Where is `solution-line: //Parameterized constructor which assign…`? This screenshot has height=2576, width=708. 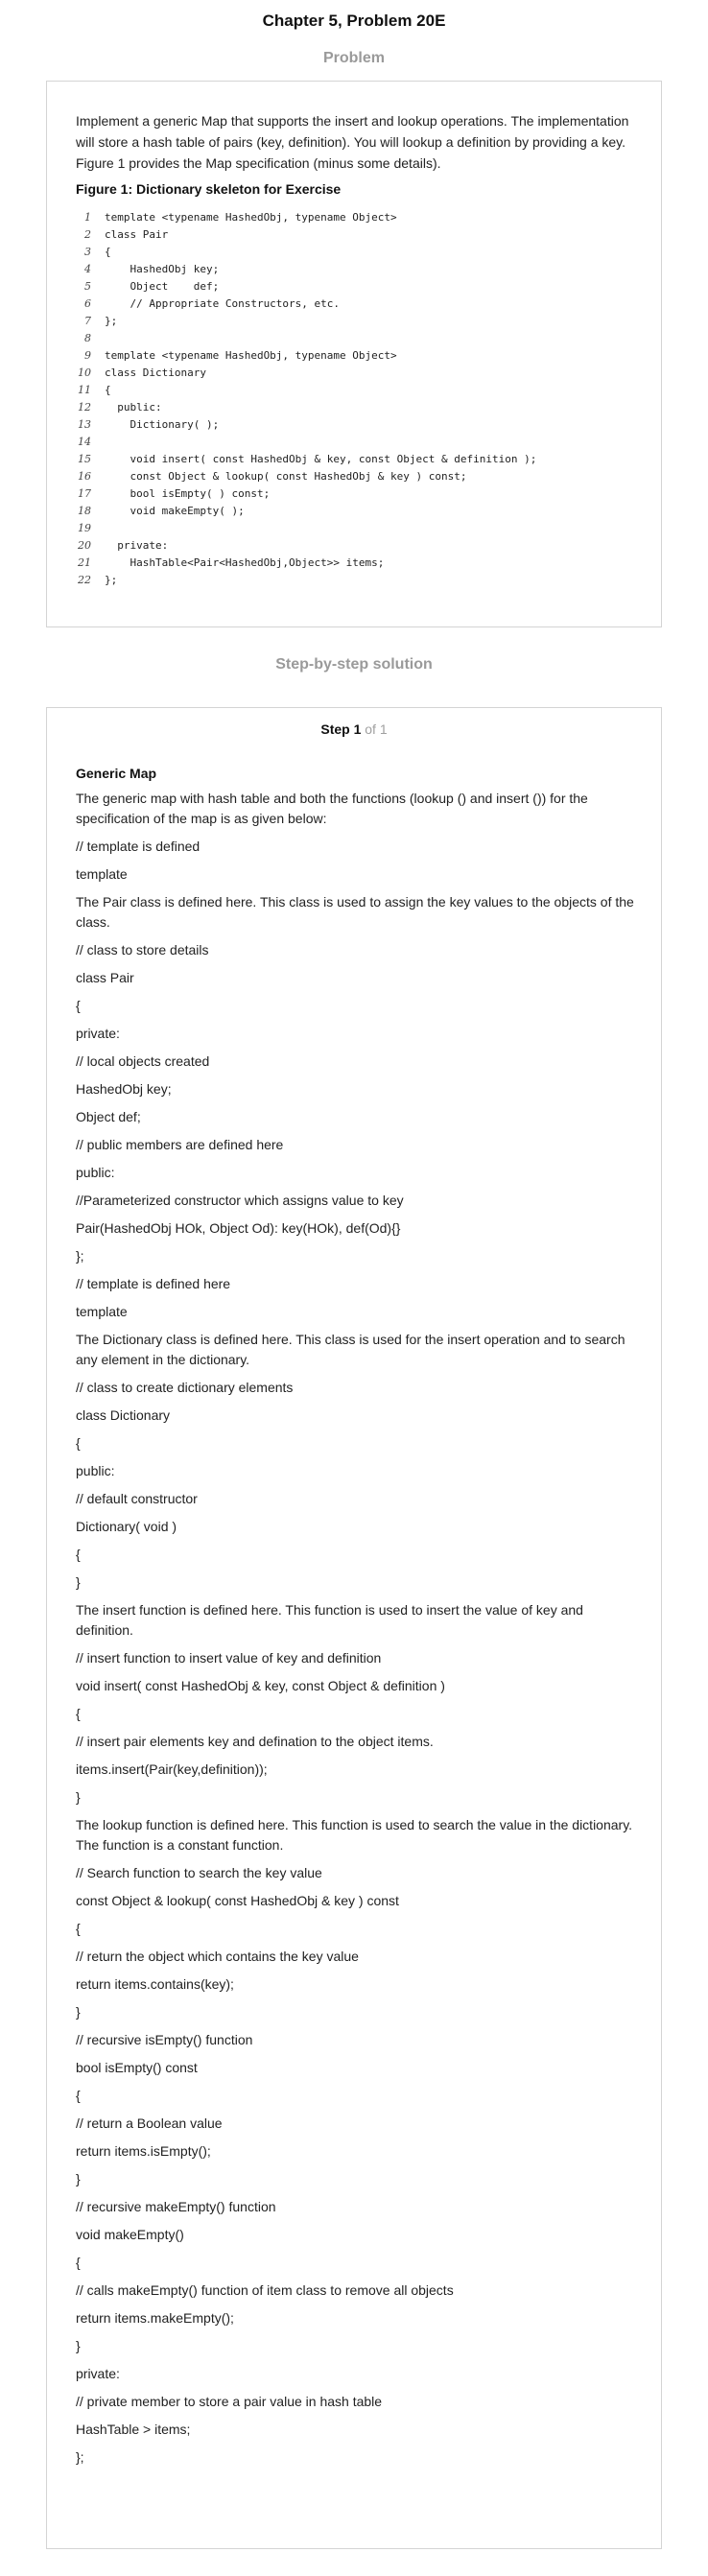
solution-line: //Parameterized constructor which assign… is located at coordinates (240, 1201).